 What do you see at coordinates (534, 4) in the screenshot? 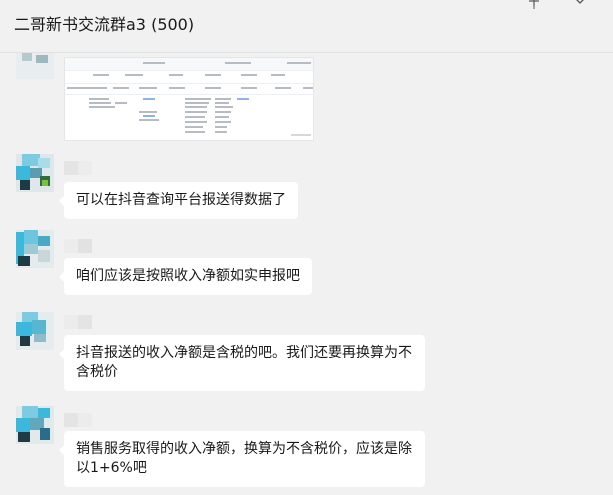
I see `pin-icon` at bounding box center [534, 4].